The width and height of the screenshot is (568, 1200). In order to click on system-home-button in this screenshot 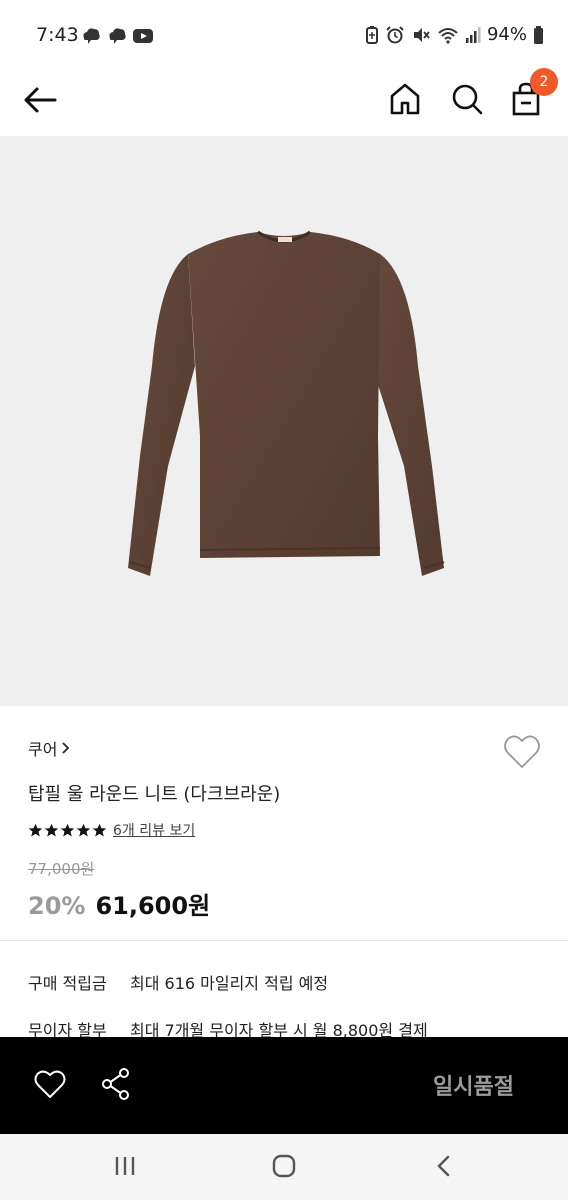, I will do `click(284, 1166)`.